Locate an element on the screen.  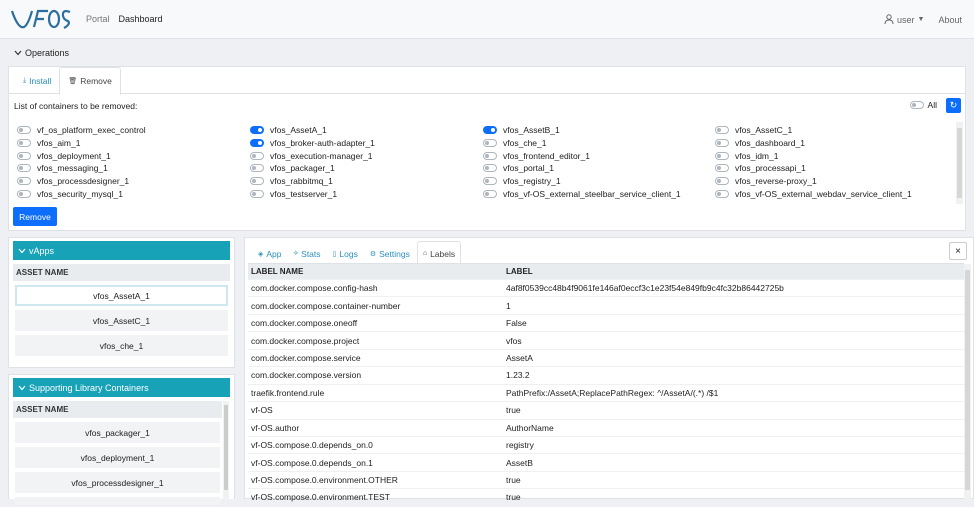
container-toggle-item: vfos_AssetC_1 is located at coordinates (831, 130).